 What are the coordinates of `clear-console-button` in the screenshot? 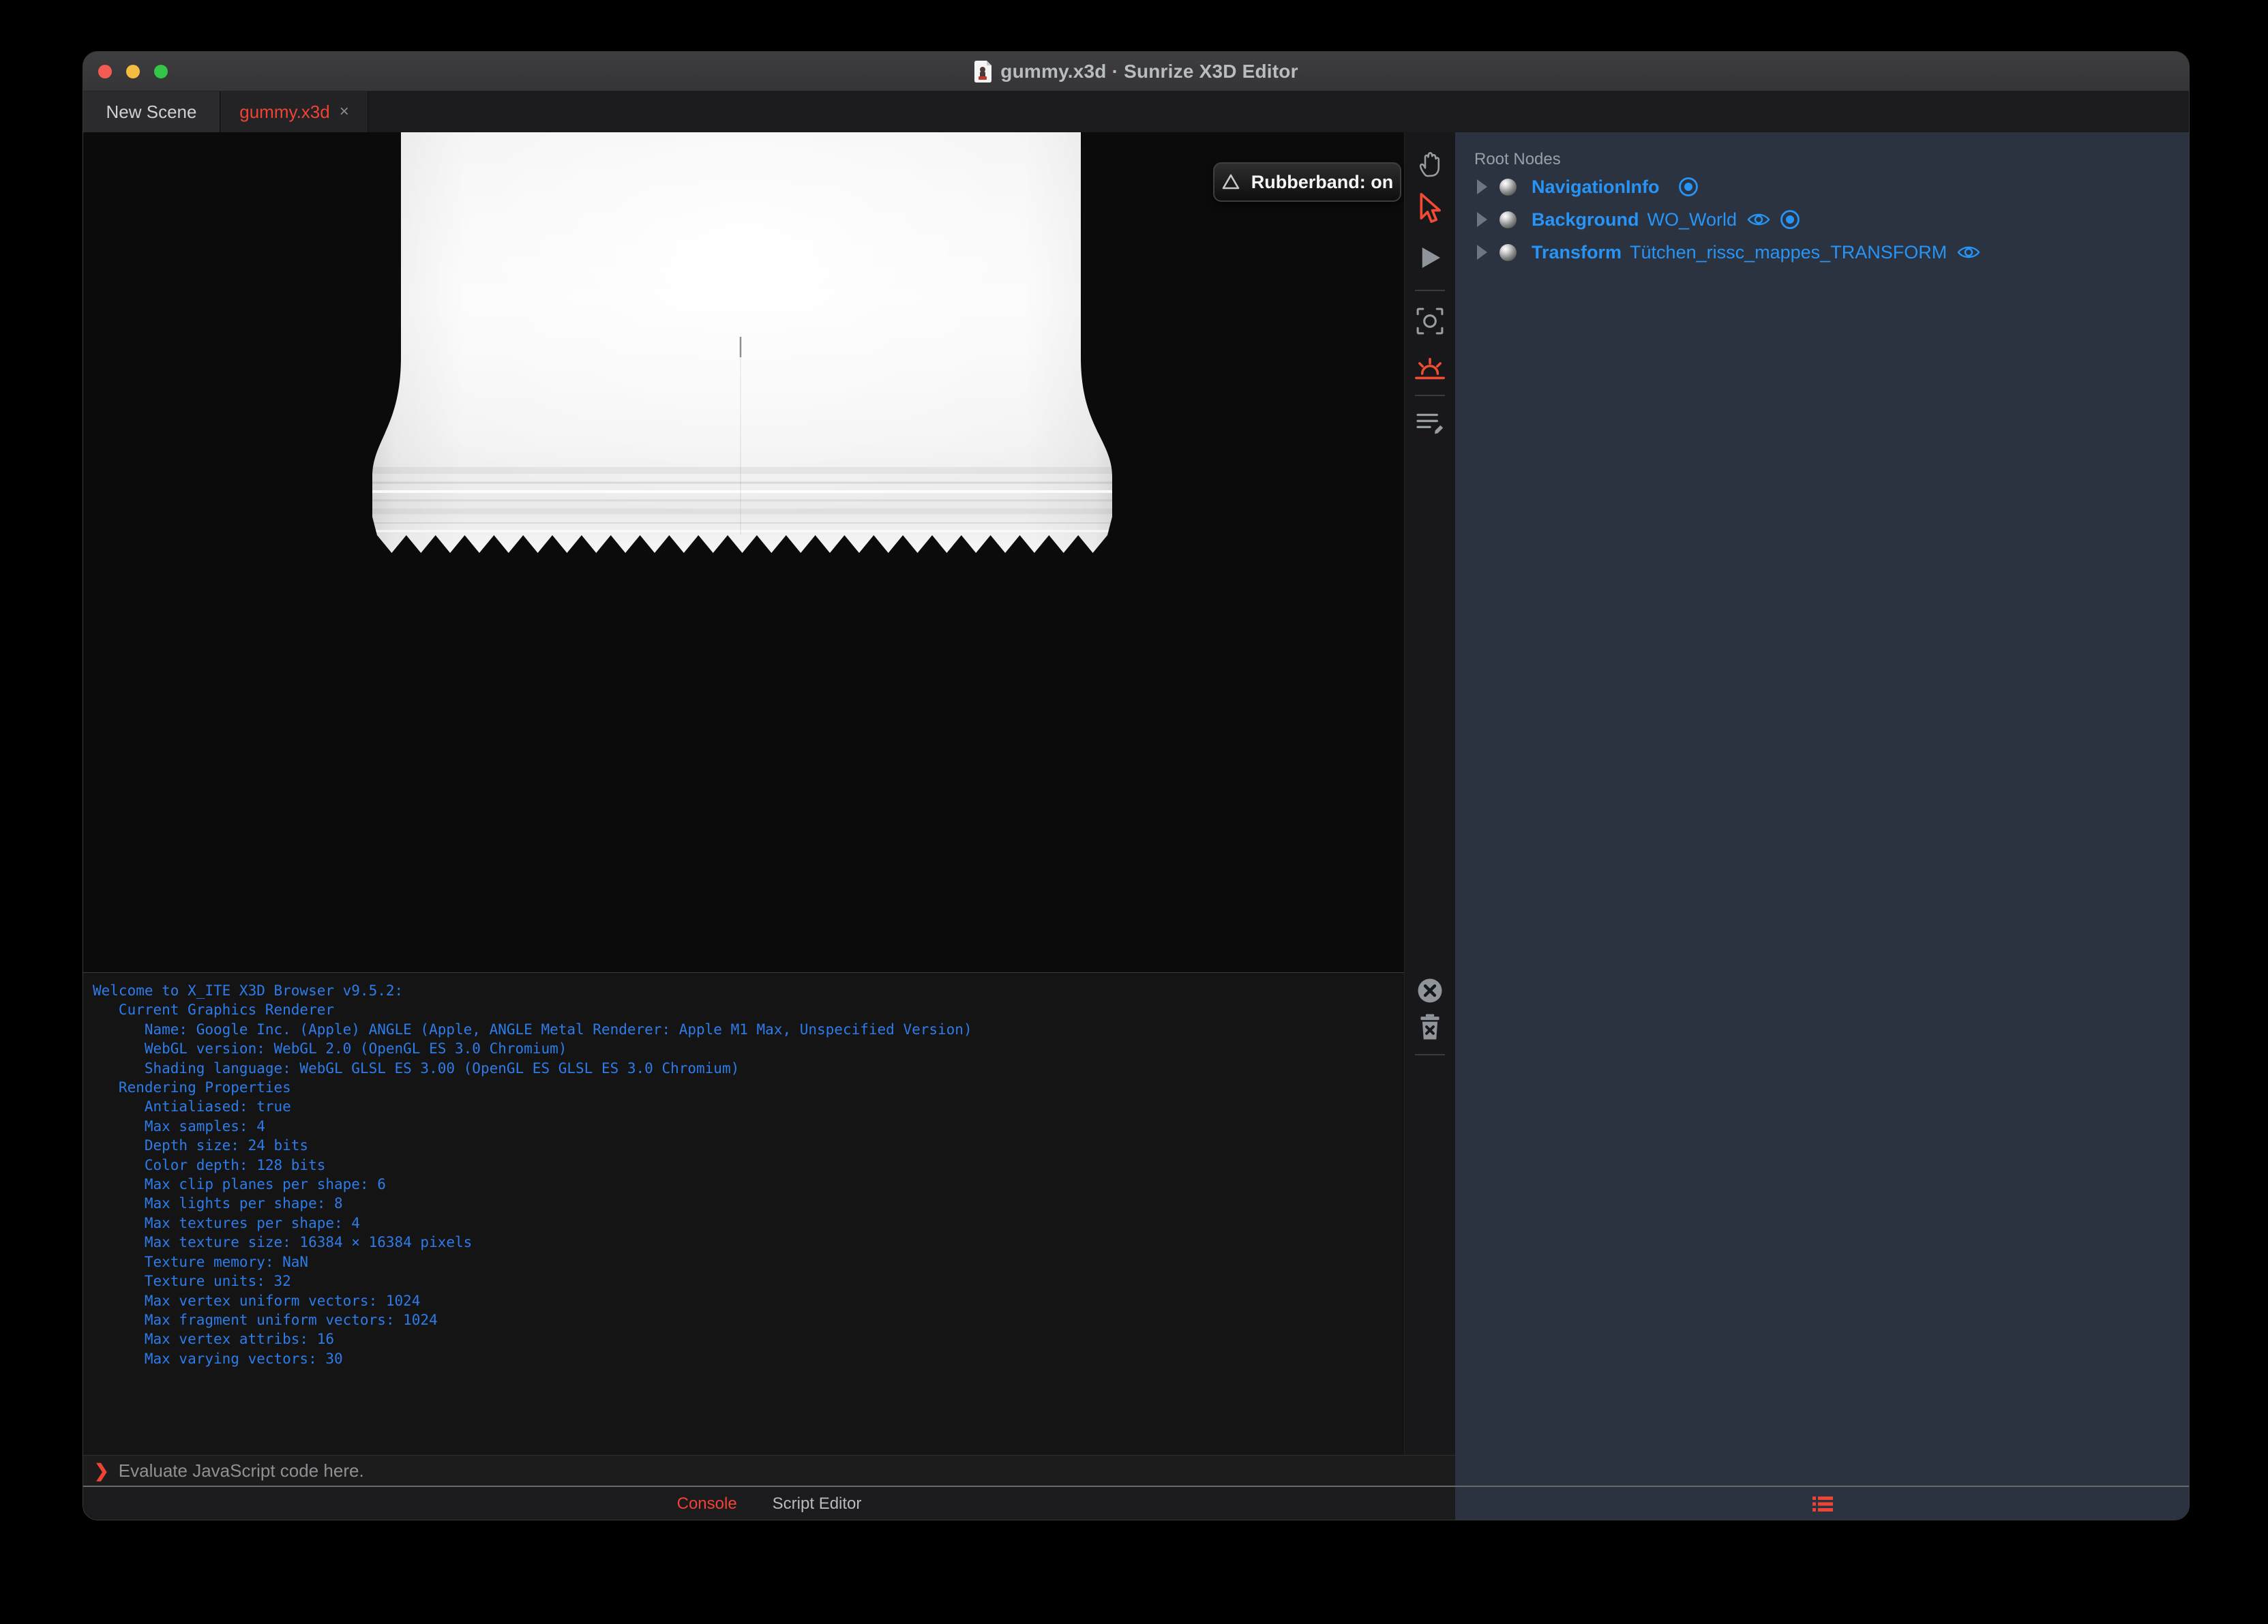 It's located at (1430, 990).